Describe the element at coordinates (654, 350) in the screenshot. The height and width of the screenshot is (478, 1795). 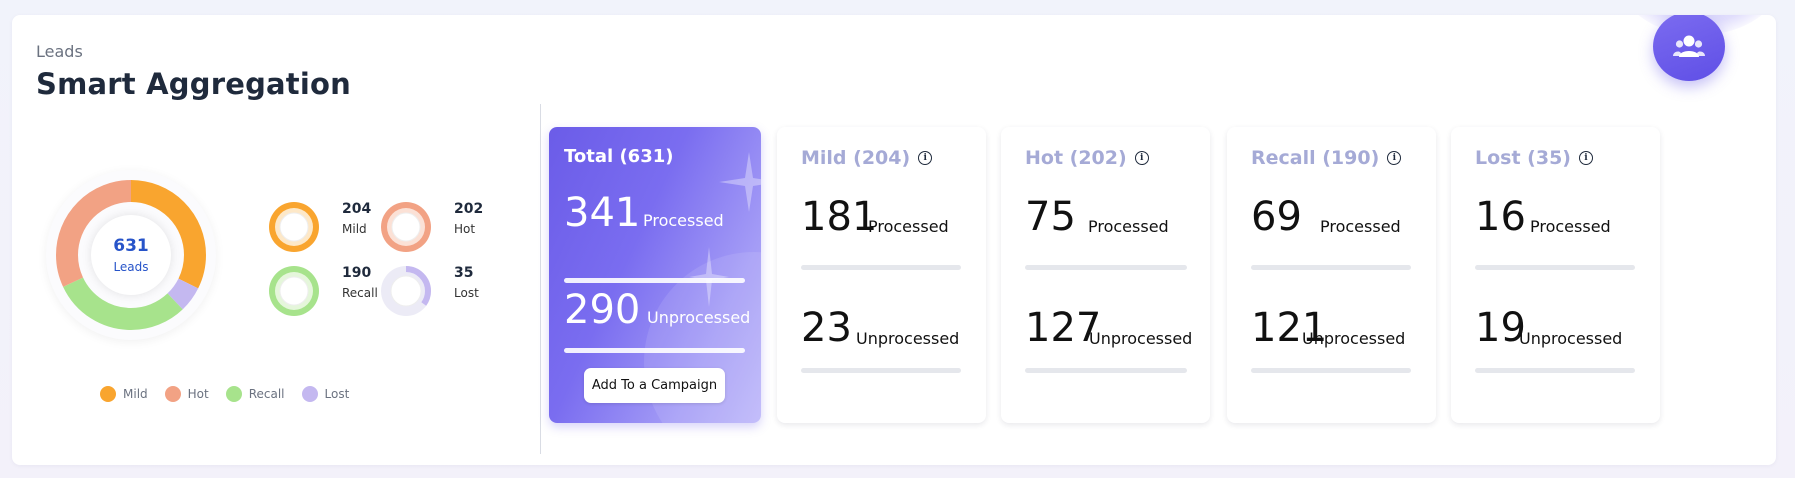
I see `total-unprocessed-bar` at that location.